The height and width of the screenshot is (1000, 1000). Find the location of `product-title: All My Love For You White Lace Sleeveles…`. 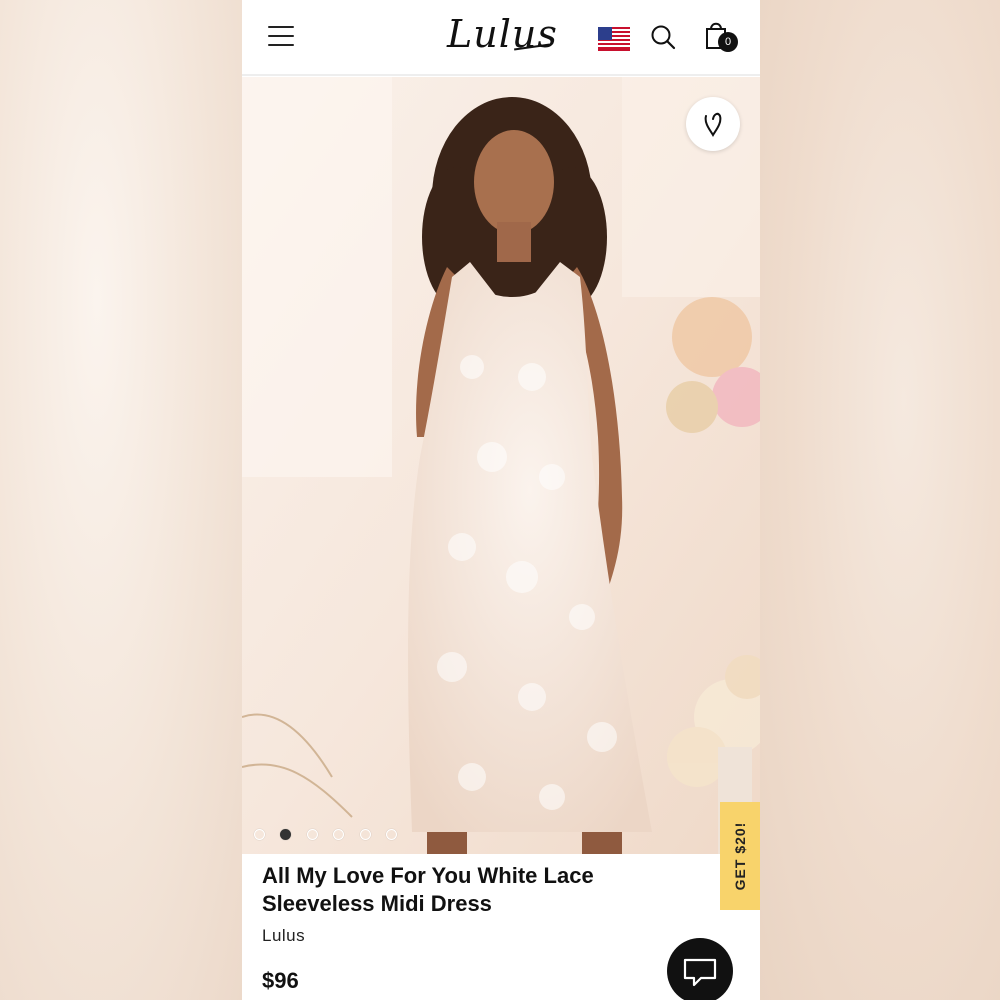

product-title: All My Love For You White Lace Sleeveles… is located at coordinates (428, 889).